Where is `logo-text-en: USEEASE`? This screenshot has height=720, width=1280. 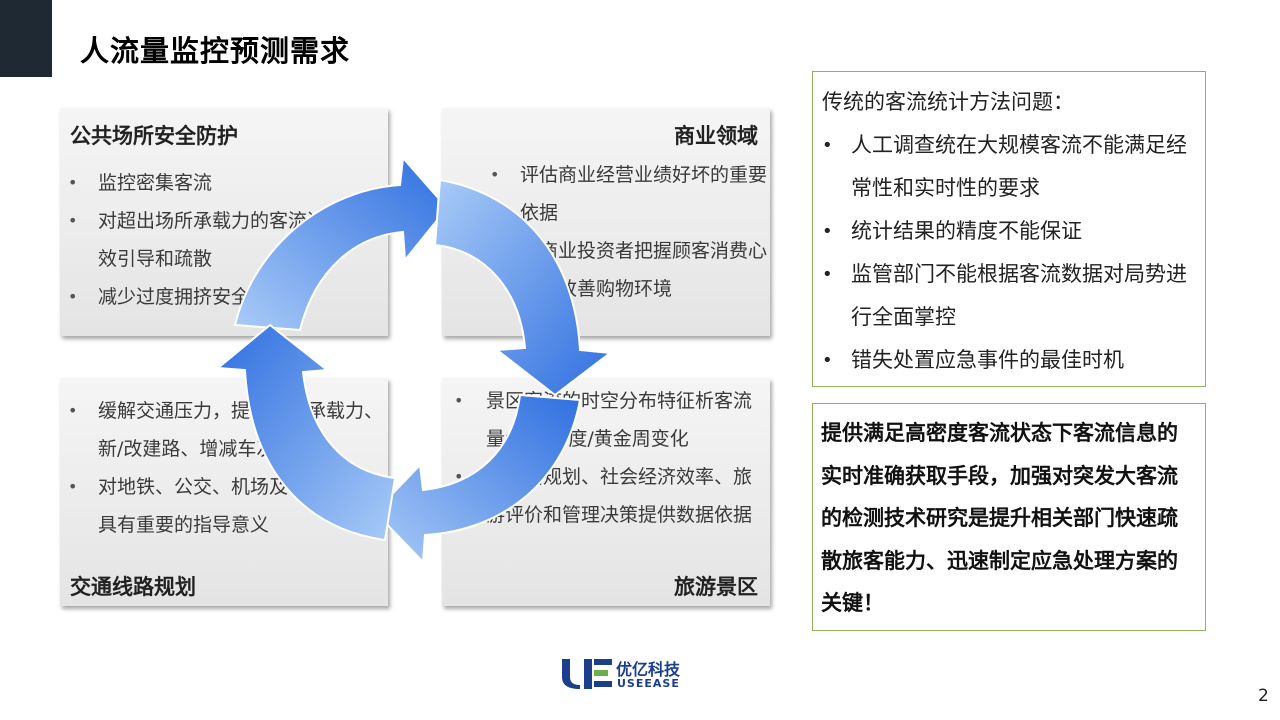
logo-text-en: USEEASE is located at coordinates (648, 683).